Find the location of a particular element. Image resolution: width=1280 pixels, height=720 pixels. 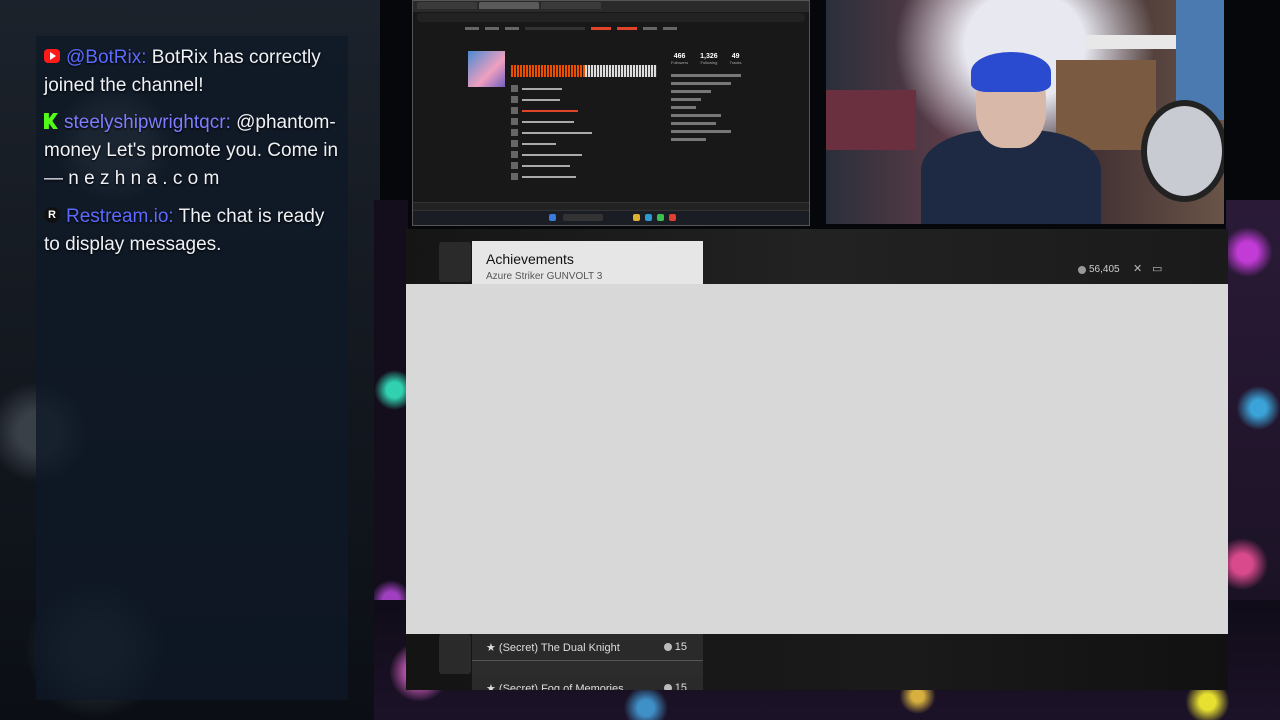

battery-icon: ▭ is located at coordinates (1157, 269).